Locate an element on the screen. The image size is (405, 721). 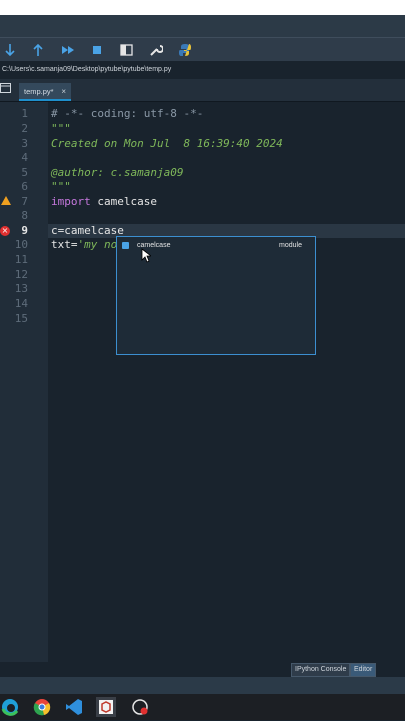
completion-type: module is located at coordinates (290, 245).